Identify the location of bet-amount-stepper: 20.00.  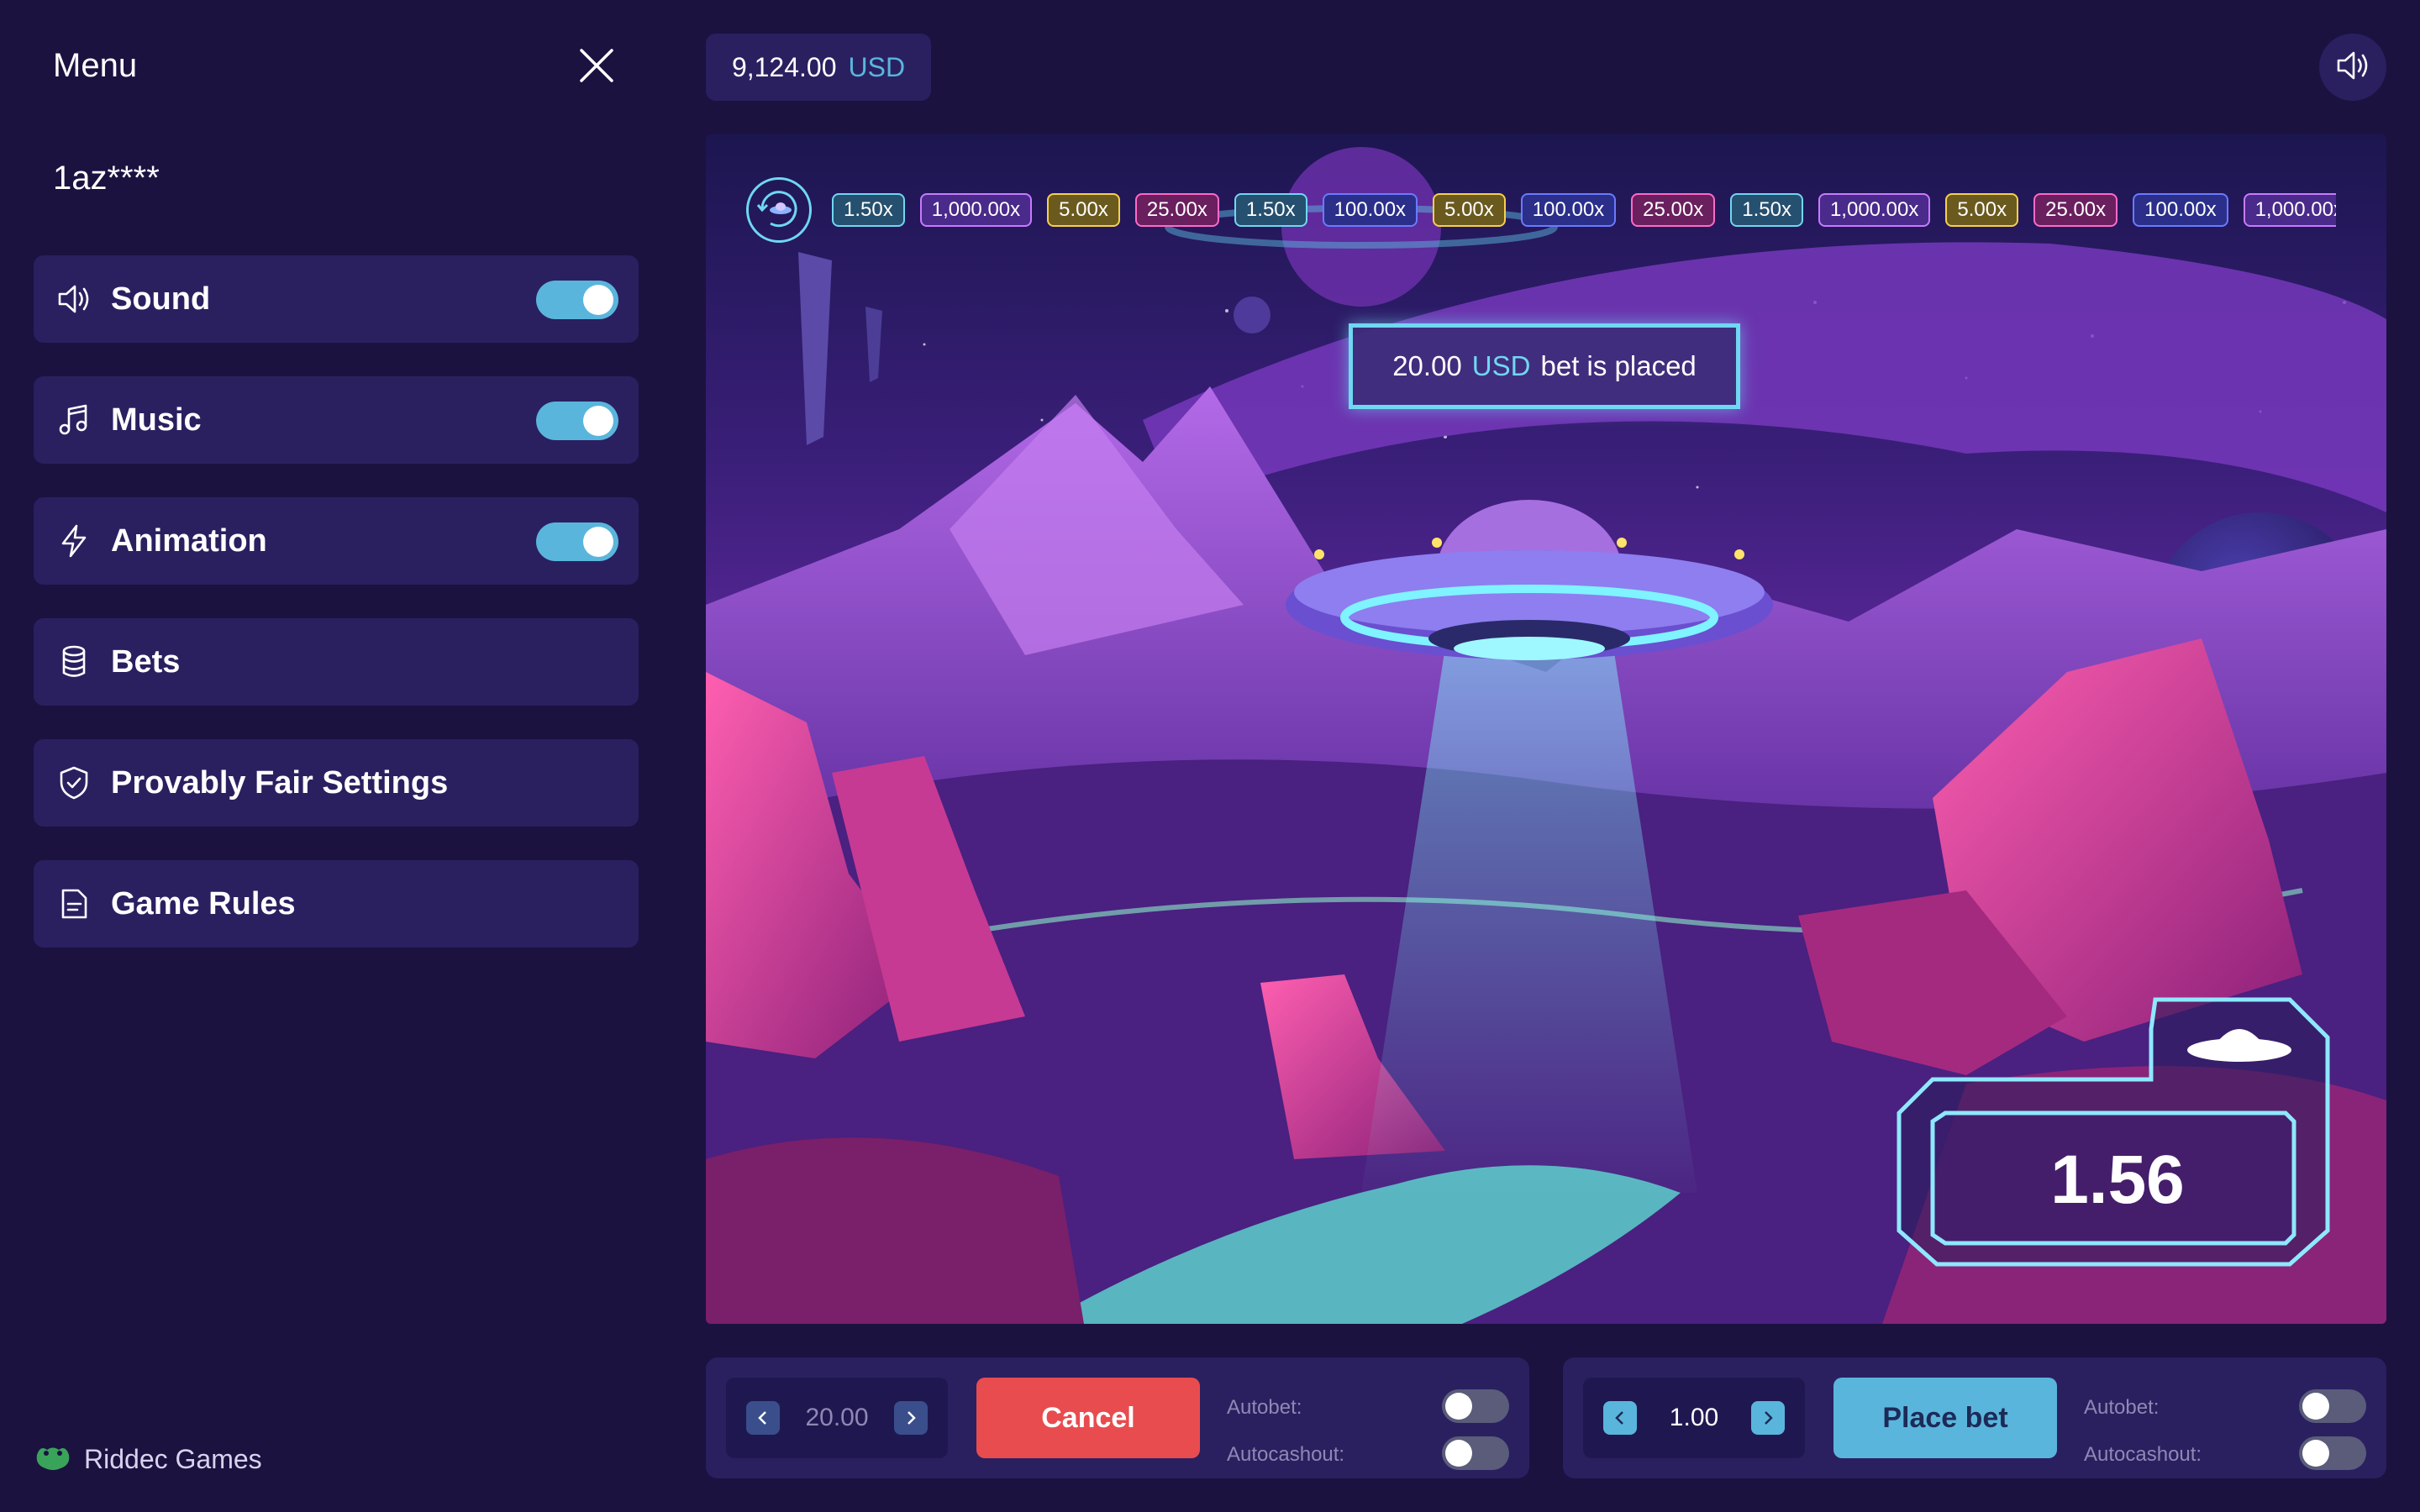
(837, 1418).